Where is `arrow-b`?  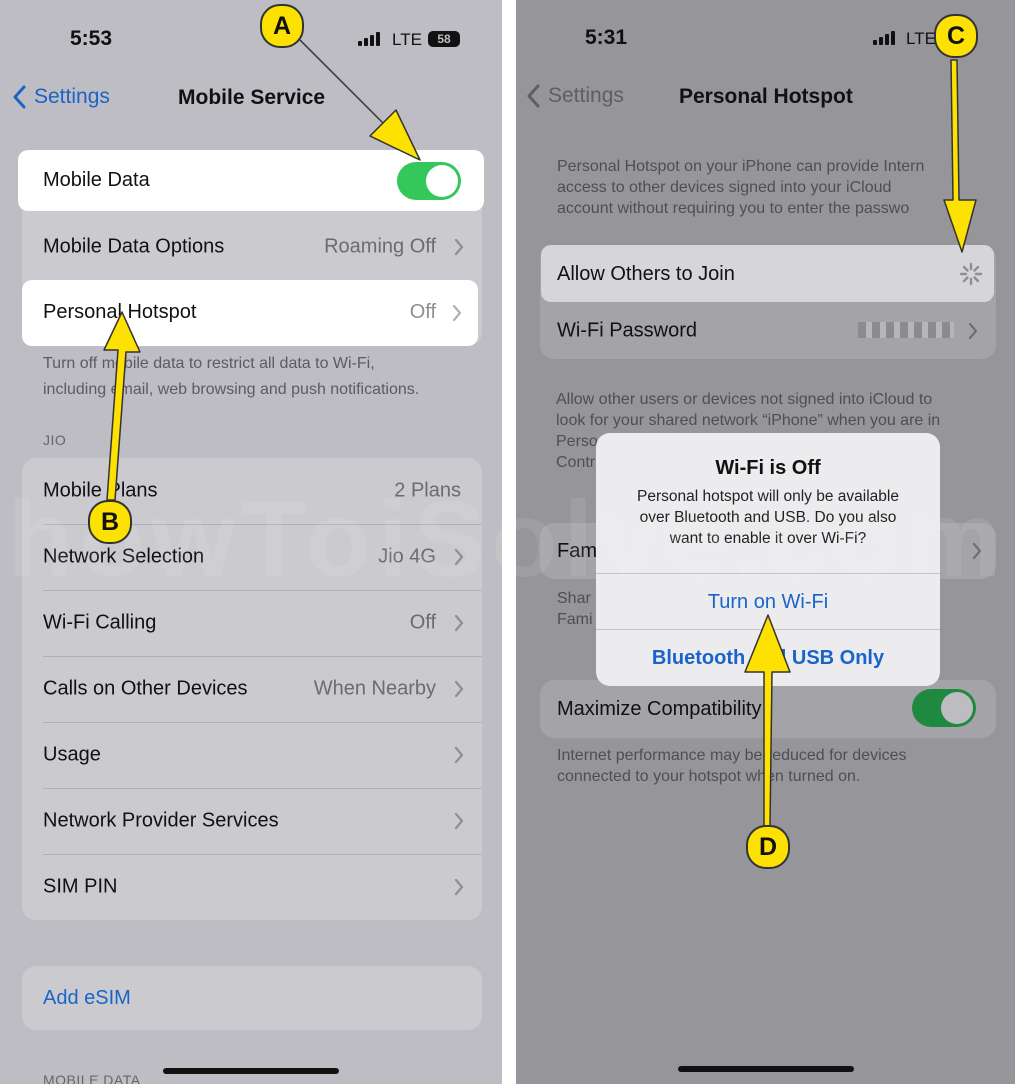
arrow-b is located at coordinates (122, 406).